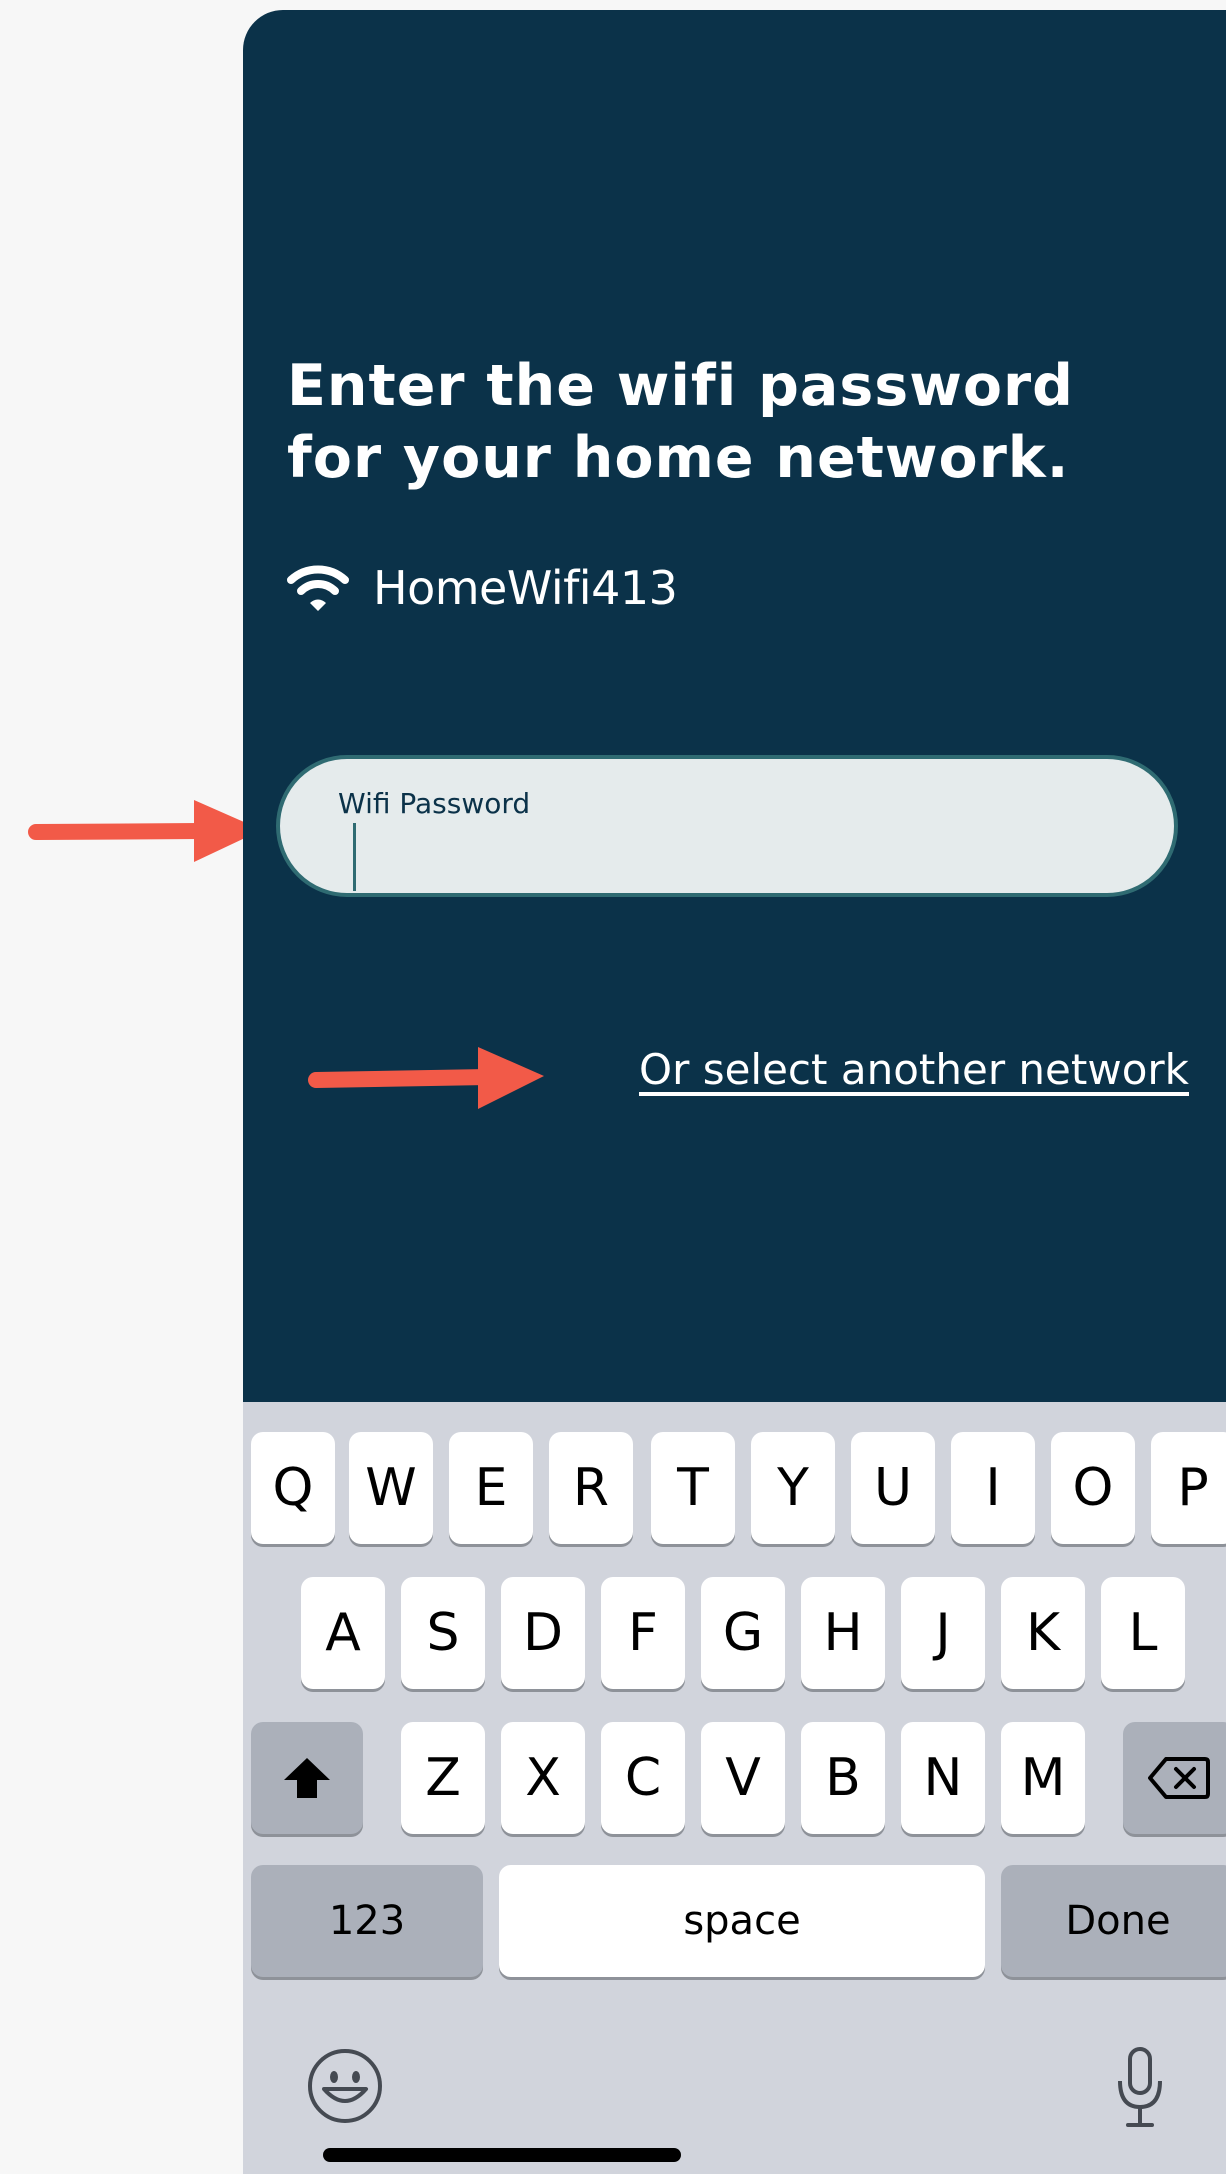 This screenshot has height=2174, width=1226. I want to click on key-d: D, so click(543, 1633).